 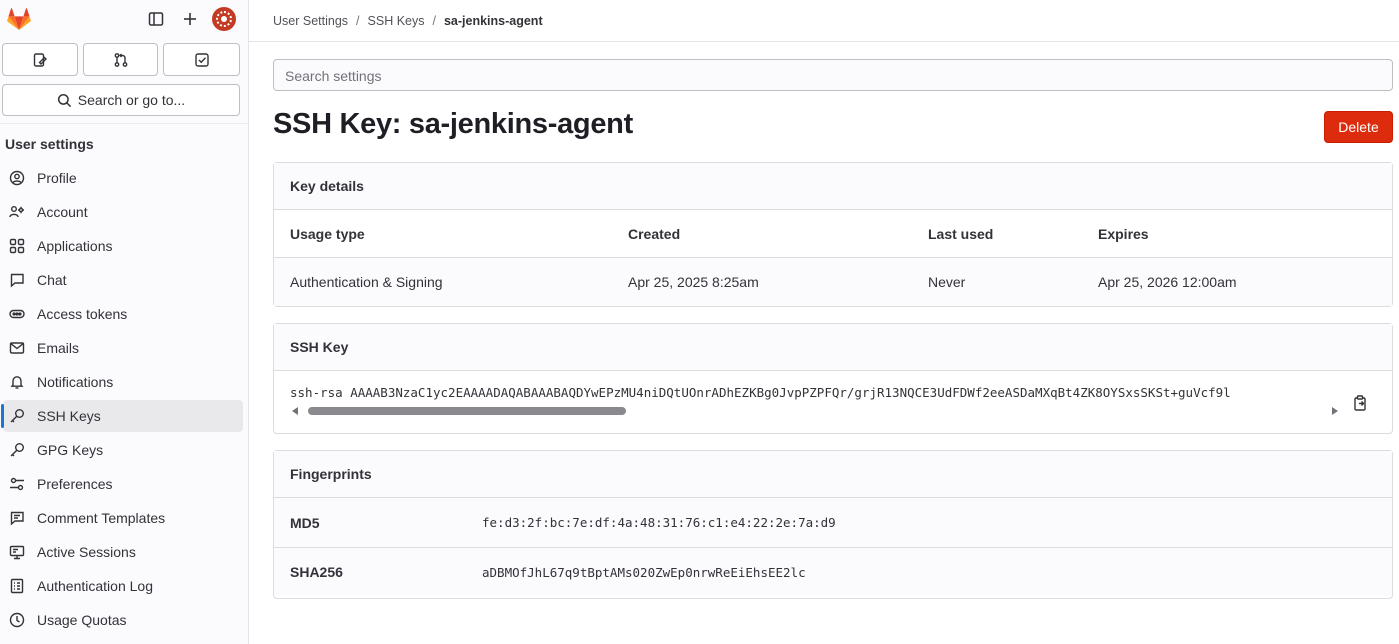 What do you see at coordinates (69, 416) in the screenshot?
I see `sidebar-item-label: SSH Keys` at bounding box center [69, 416].